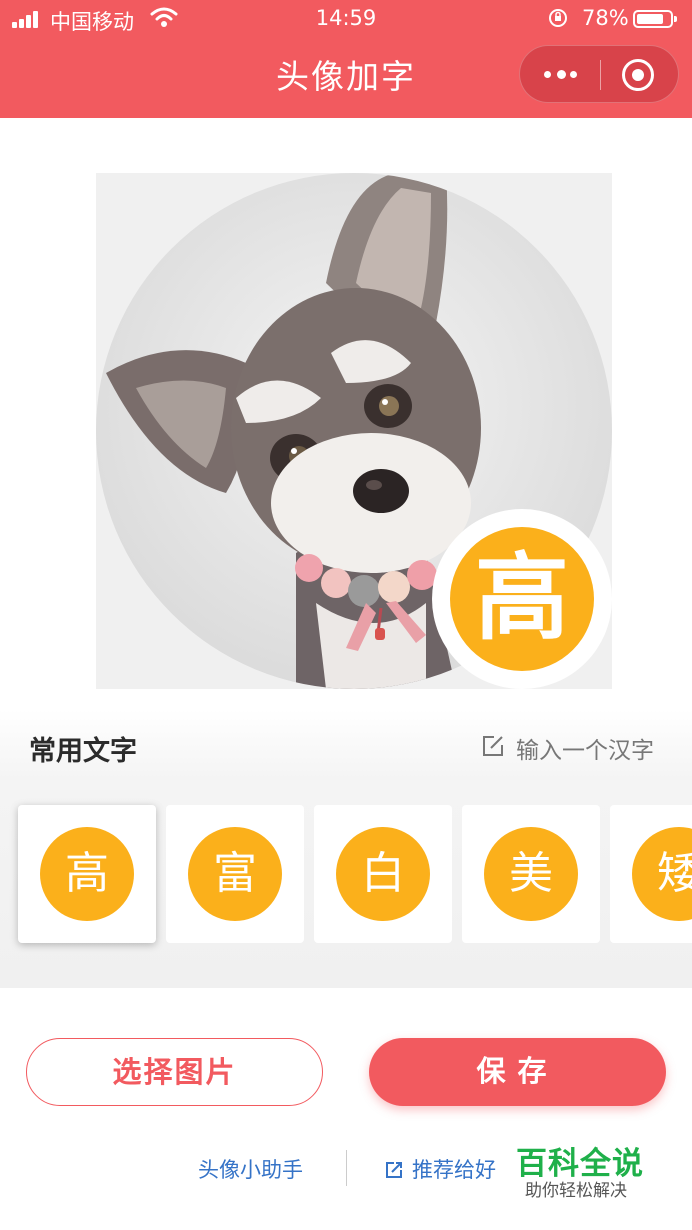 This screenshot has width=692, height=1230. I want to click on input-char-label: 输入一个汉字, so click(585, 751).